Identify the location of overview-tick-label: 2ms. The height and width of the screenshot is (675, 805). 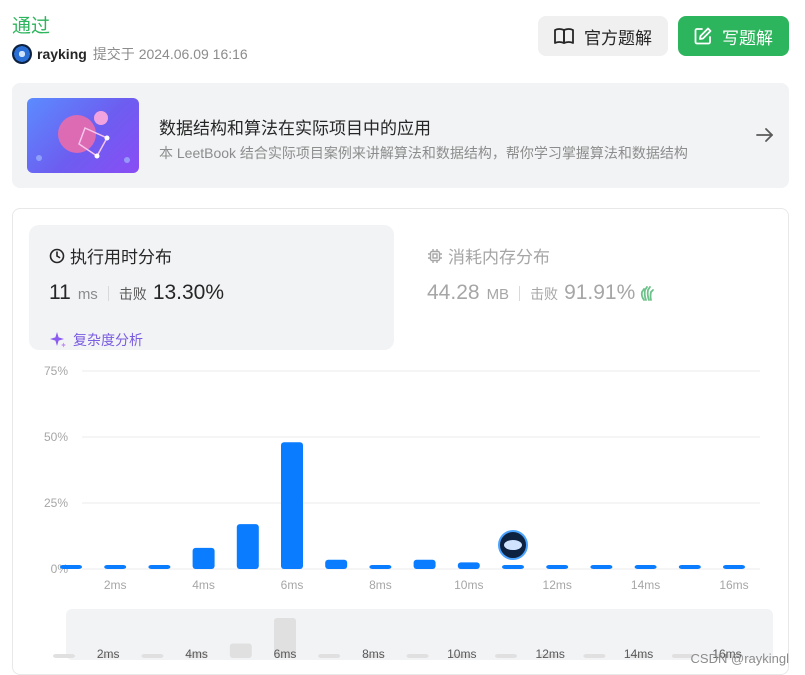
(108, 654).